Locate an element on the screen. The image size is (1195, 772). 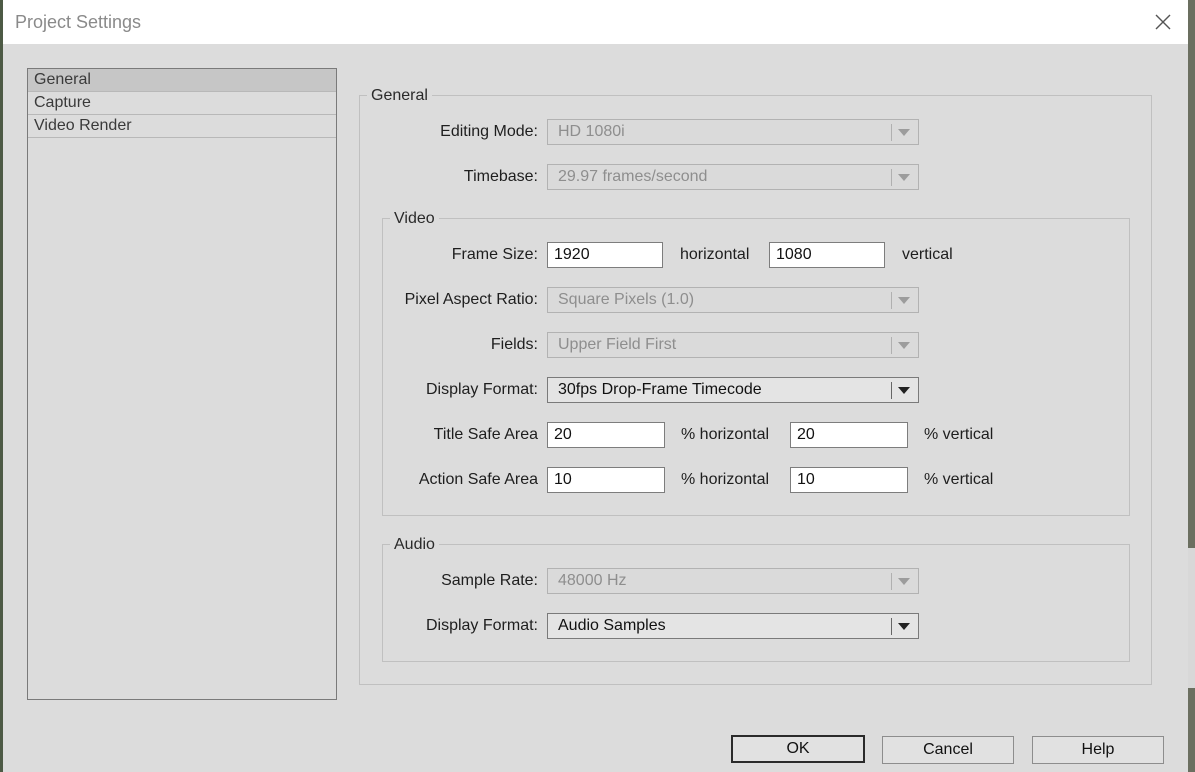
frame-height-input is located at coordinates (827, 255).